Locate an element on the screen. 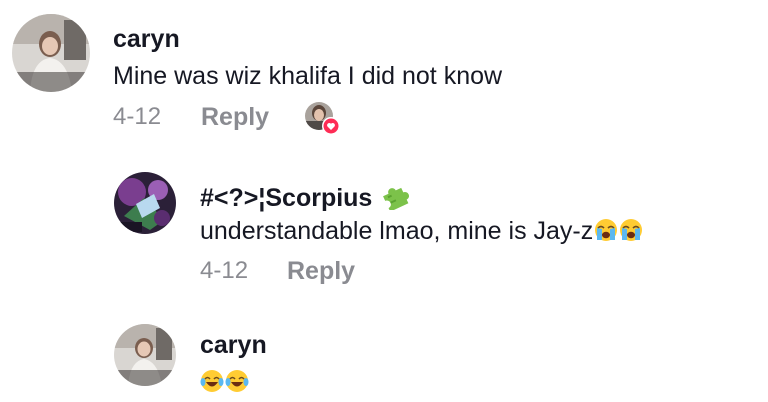 Image resolution: width=768 pixels, height=402 pixels. comment-date: 4-12 is located at coordinates (137, 116).